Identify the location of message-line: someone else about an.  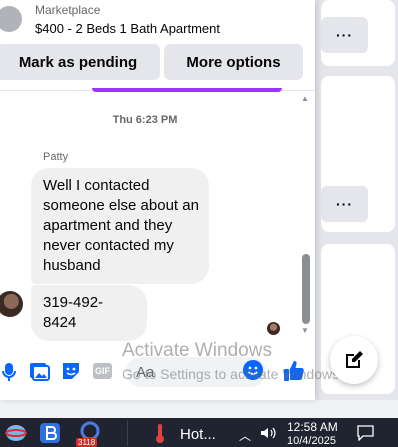
(121, 205).